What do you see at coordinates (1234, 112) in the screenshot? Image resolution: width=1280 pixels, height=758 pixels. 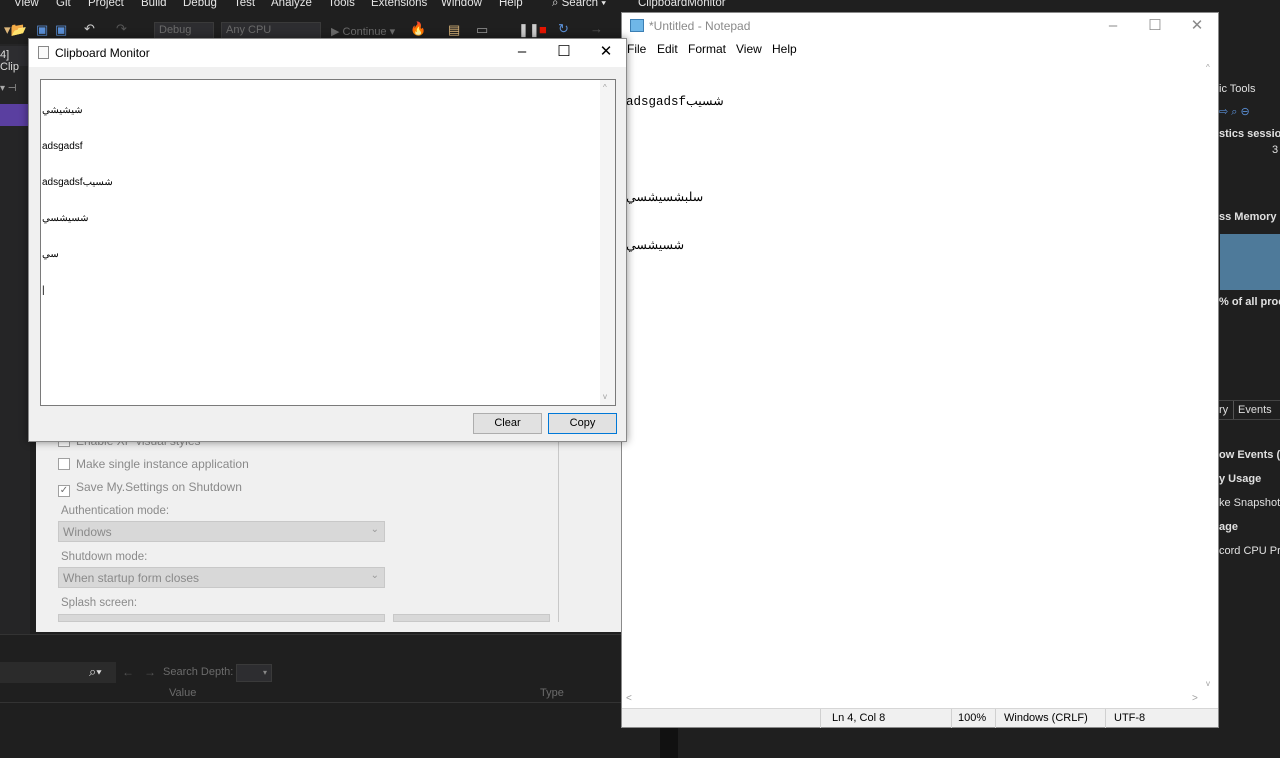 I see `diag-toolbar-icons: ⇨ ⌕ ⊖` at bounding box center [1234, 112].